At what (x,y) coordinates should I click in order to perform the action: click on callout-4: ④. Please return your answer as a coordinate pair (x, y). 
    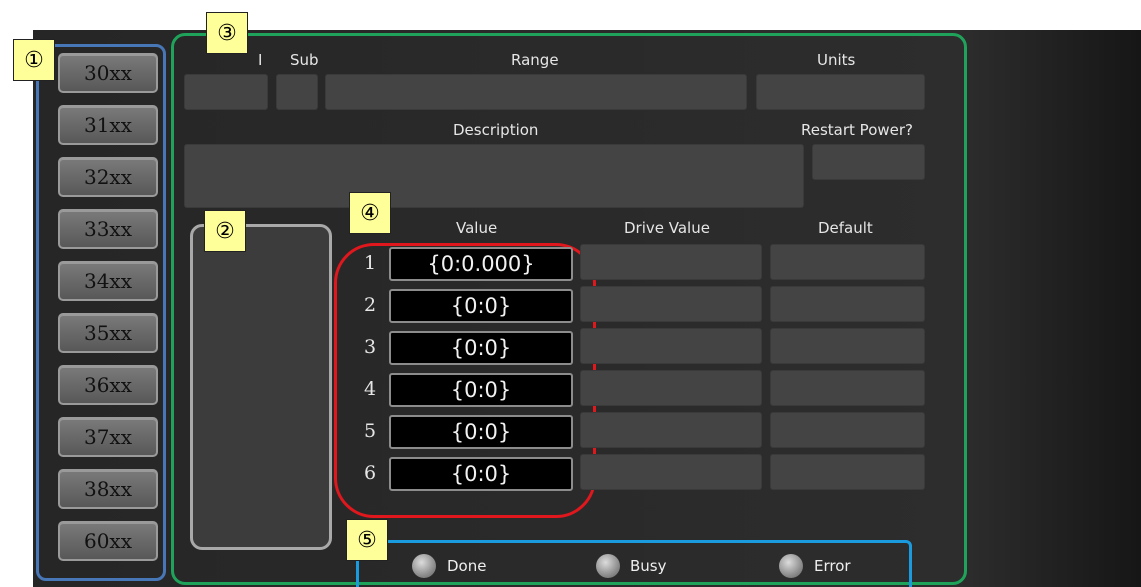
    Looking at the image, I should click on (370, 213).